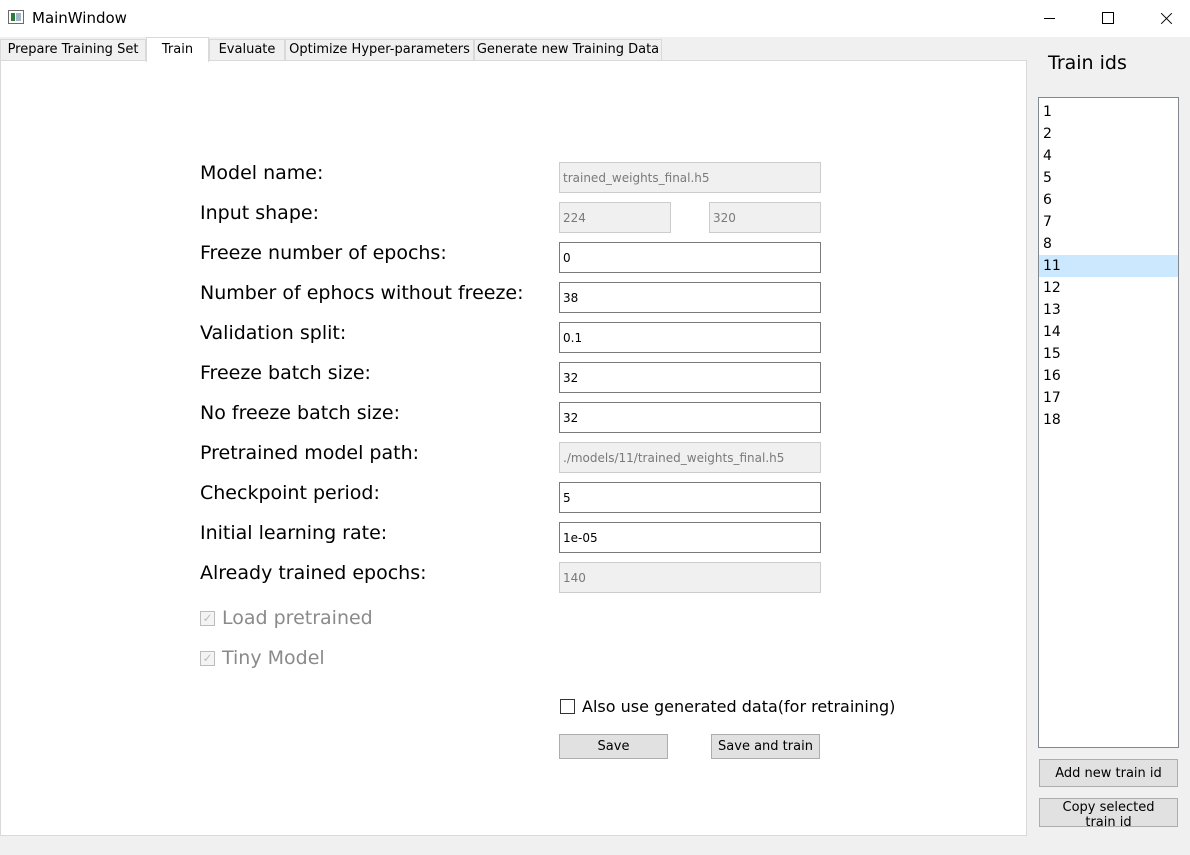 The image size is (1190, 855). I want to click on validation-split-label: Validation split:, so click(273, 333).